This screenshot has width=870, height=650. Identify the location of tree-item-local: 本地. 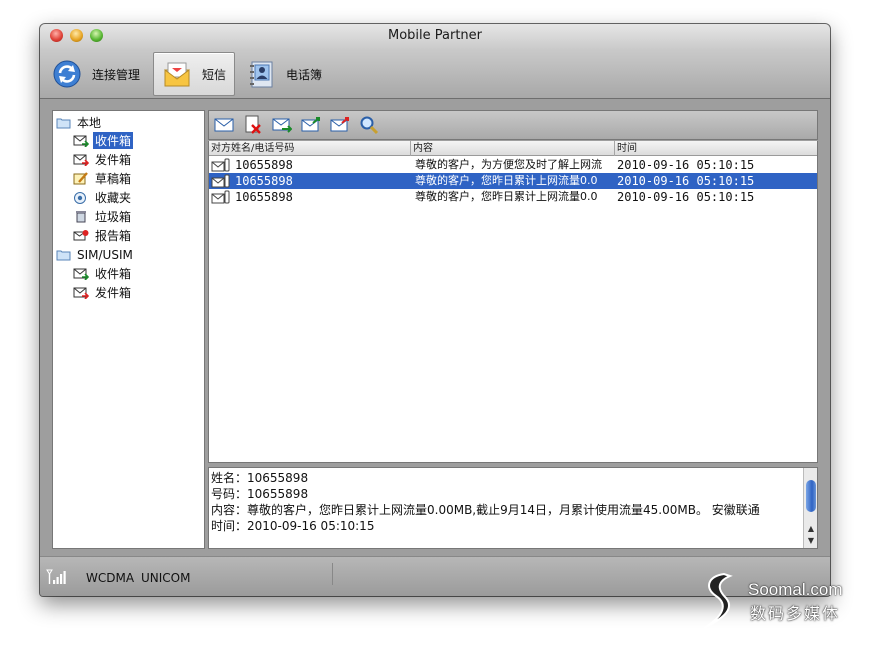
(79, 122).